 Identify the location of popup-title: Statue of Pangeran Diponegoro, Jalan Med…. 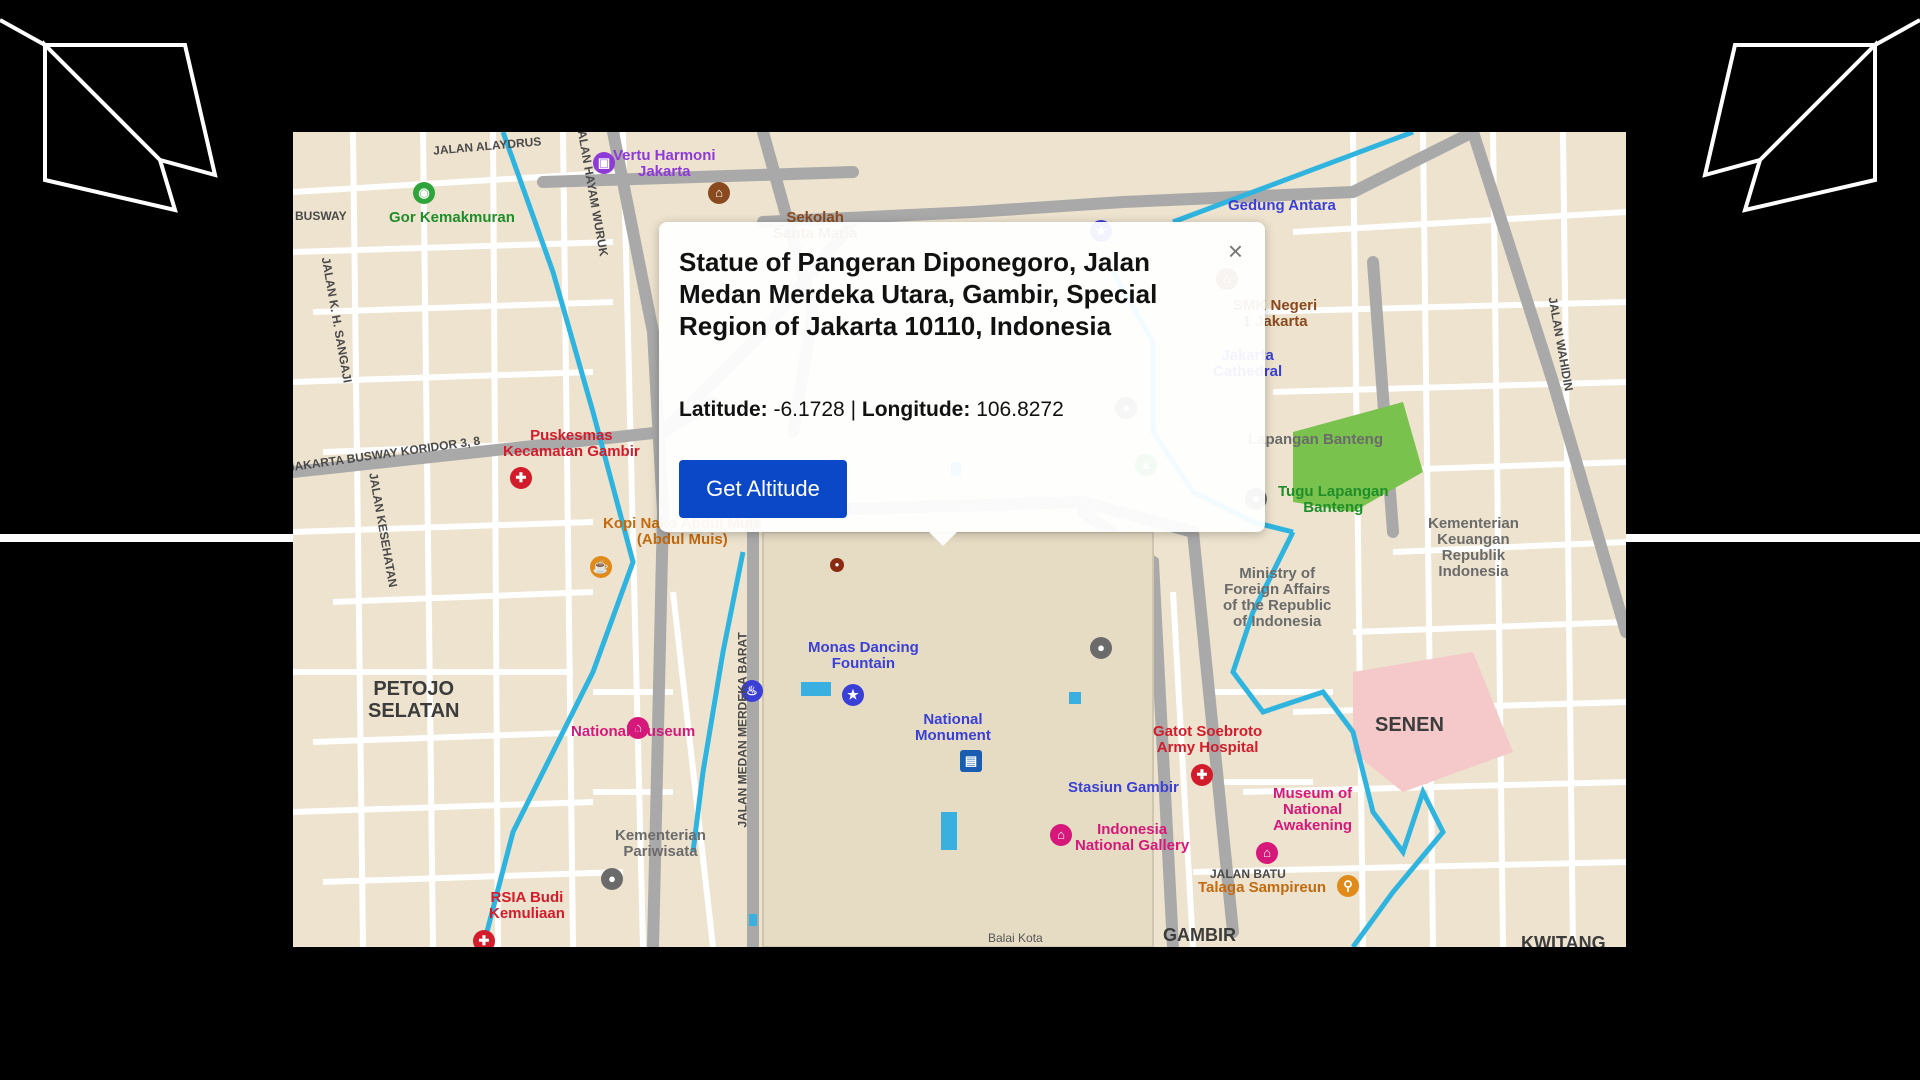
(918, 294).